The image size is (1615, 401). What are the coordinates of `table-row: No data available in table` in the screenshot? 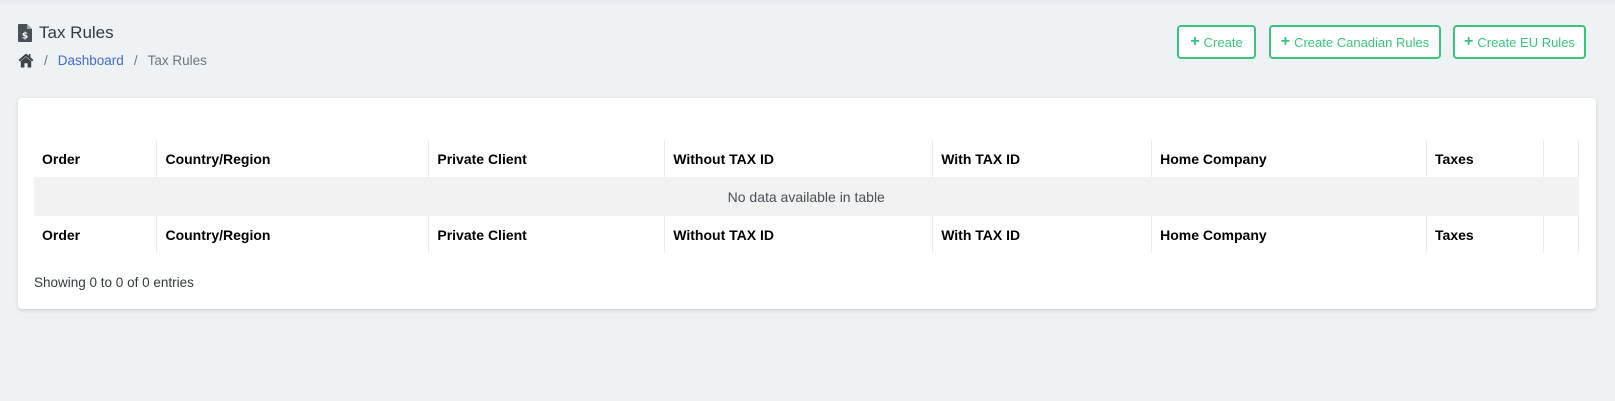 It's located at (806, 196).